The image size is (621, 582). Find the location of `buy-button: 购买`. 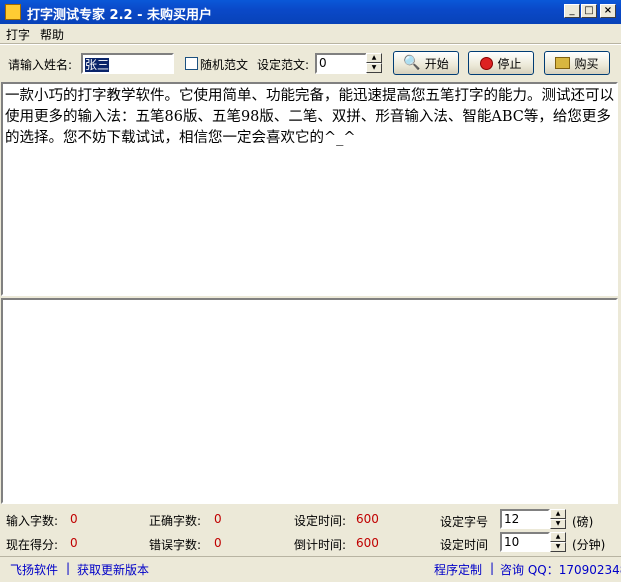

buy-button: 购买 is located at coordinates (577, 63).